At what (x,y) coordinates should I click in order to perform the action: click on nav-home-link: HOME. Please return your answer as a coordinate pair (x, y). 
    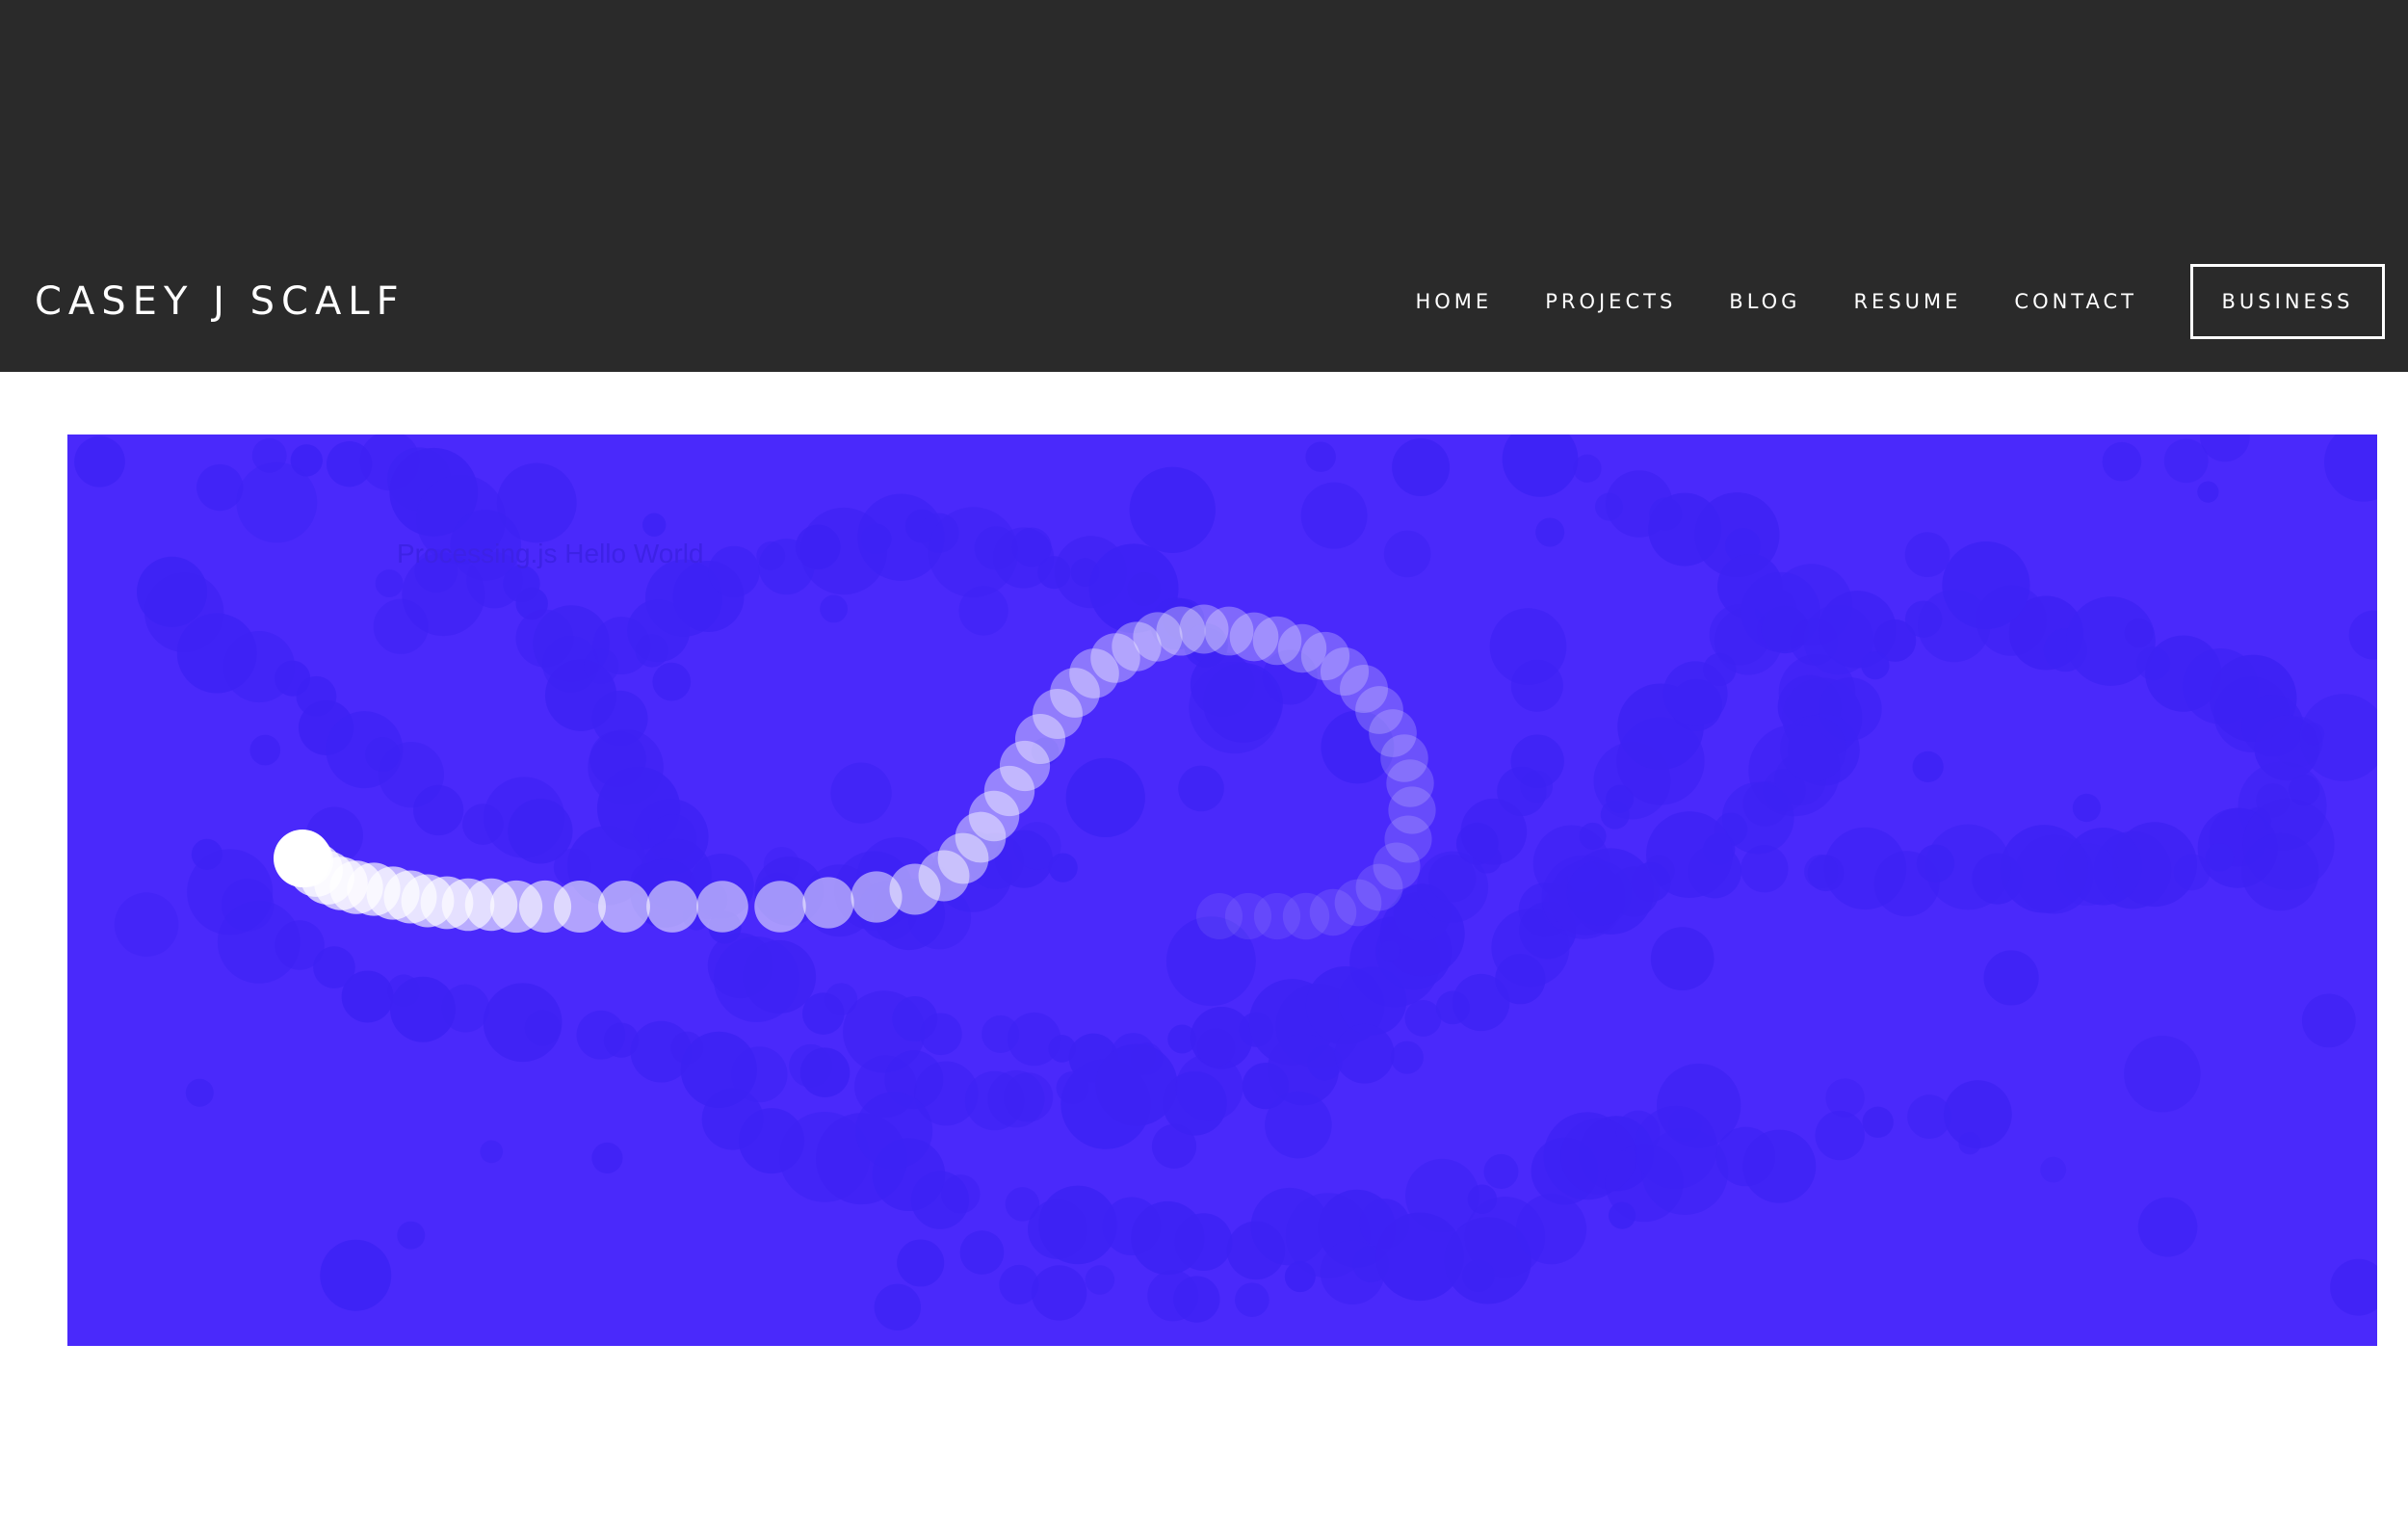
    Looking at the image, I should click on (1453, 301).